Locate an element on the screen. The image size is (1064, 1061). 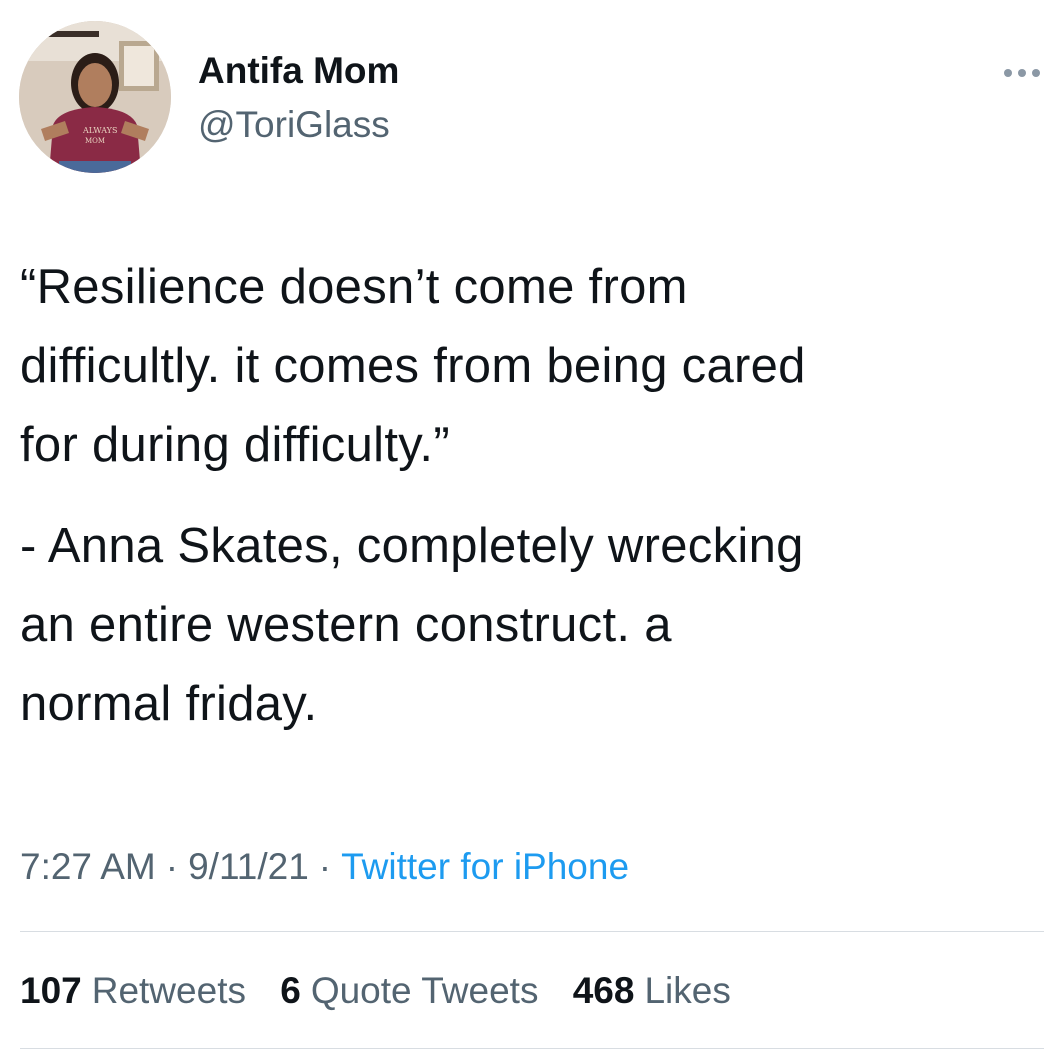
tweet-source-link: Twitter for iPhone is located at coordinates (485, 866).